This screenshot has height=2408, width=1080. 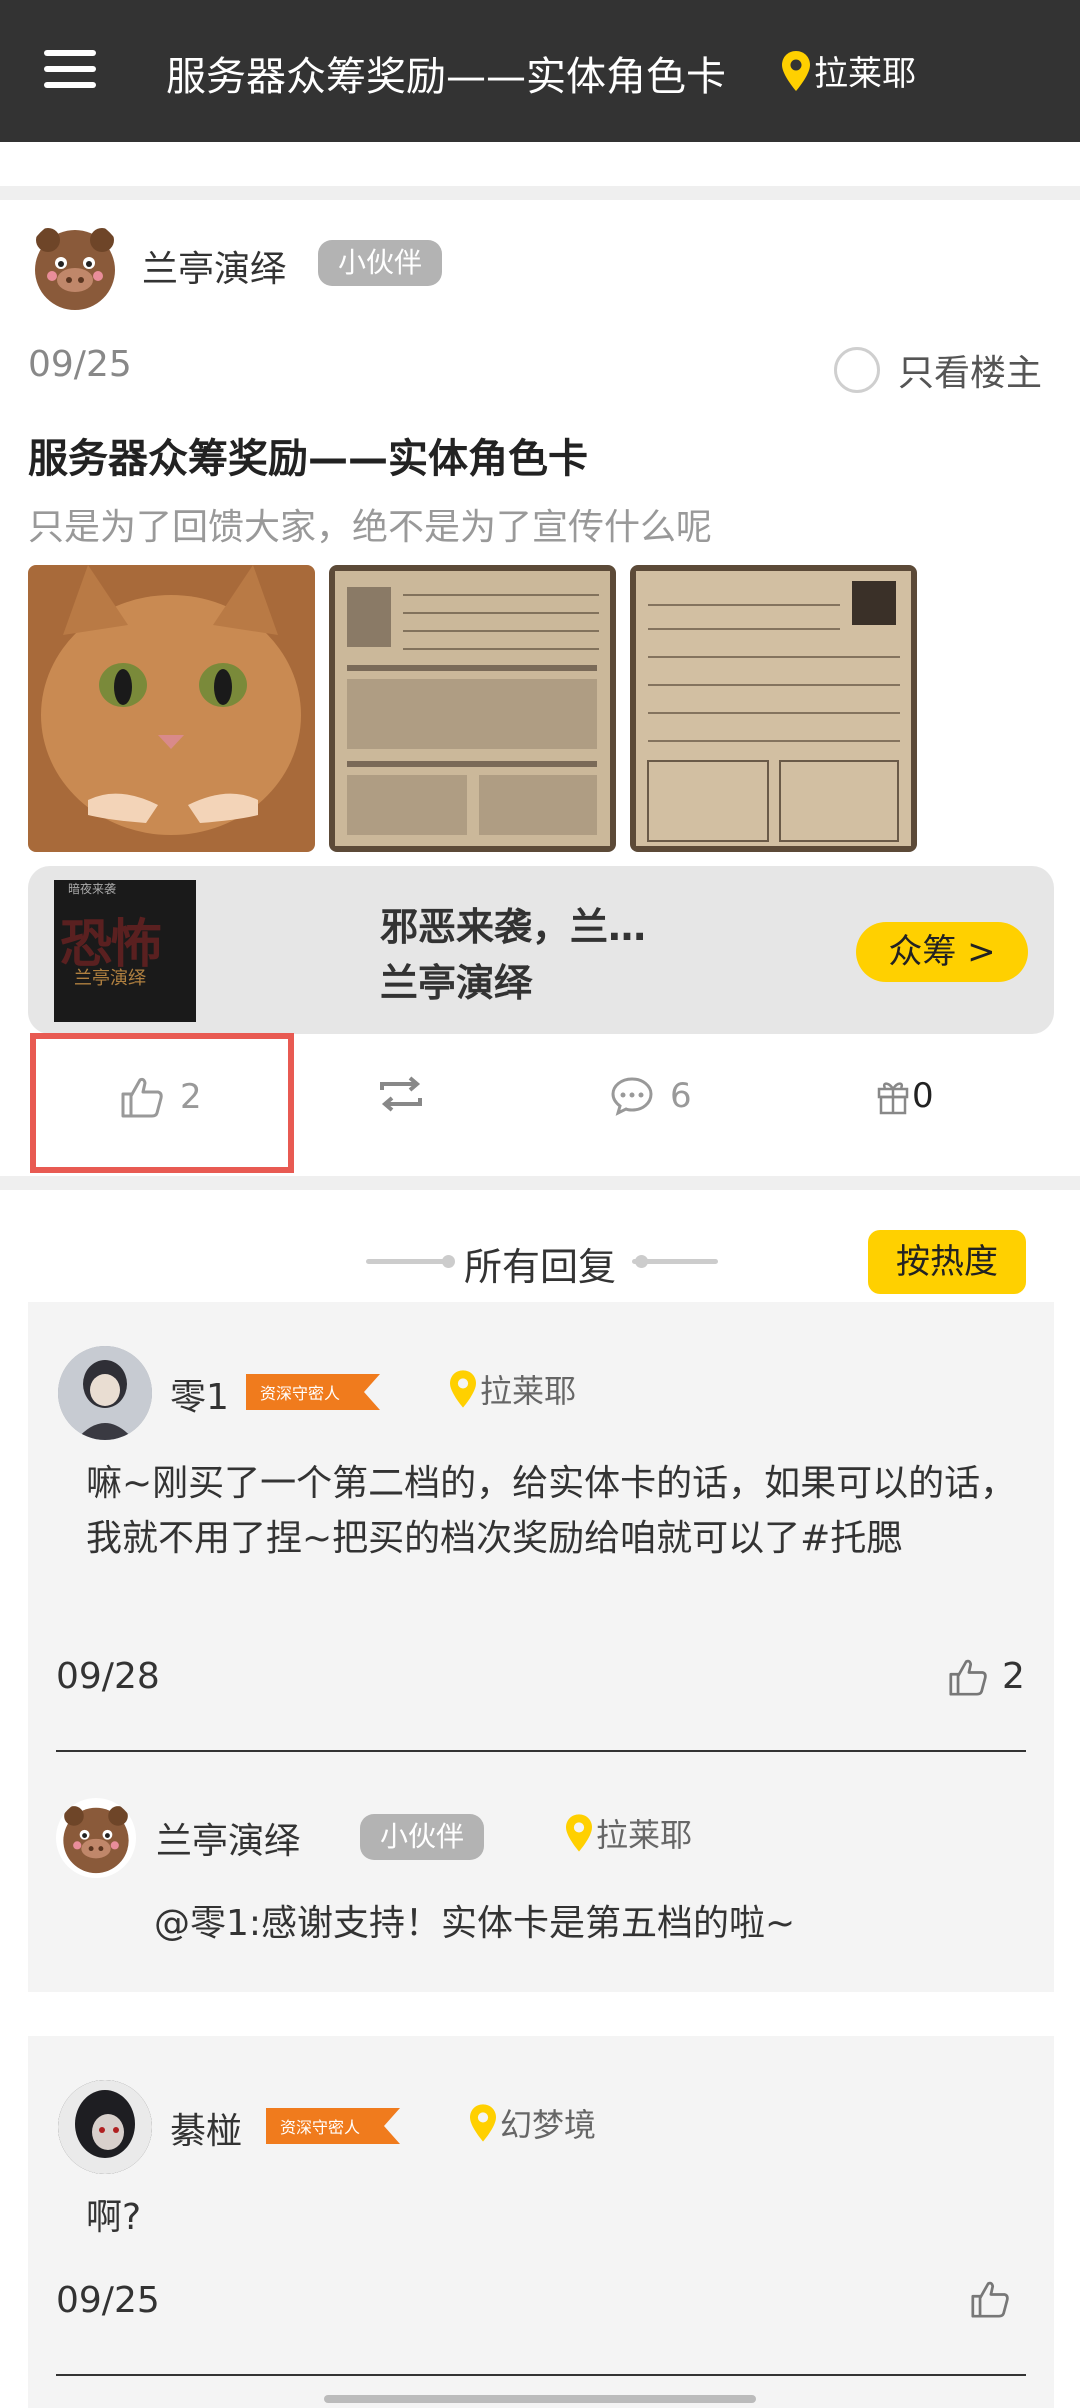 I want to click on reply-location: 幻梦境, so click(x=533, y=2123).